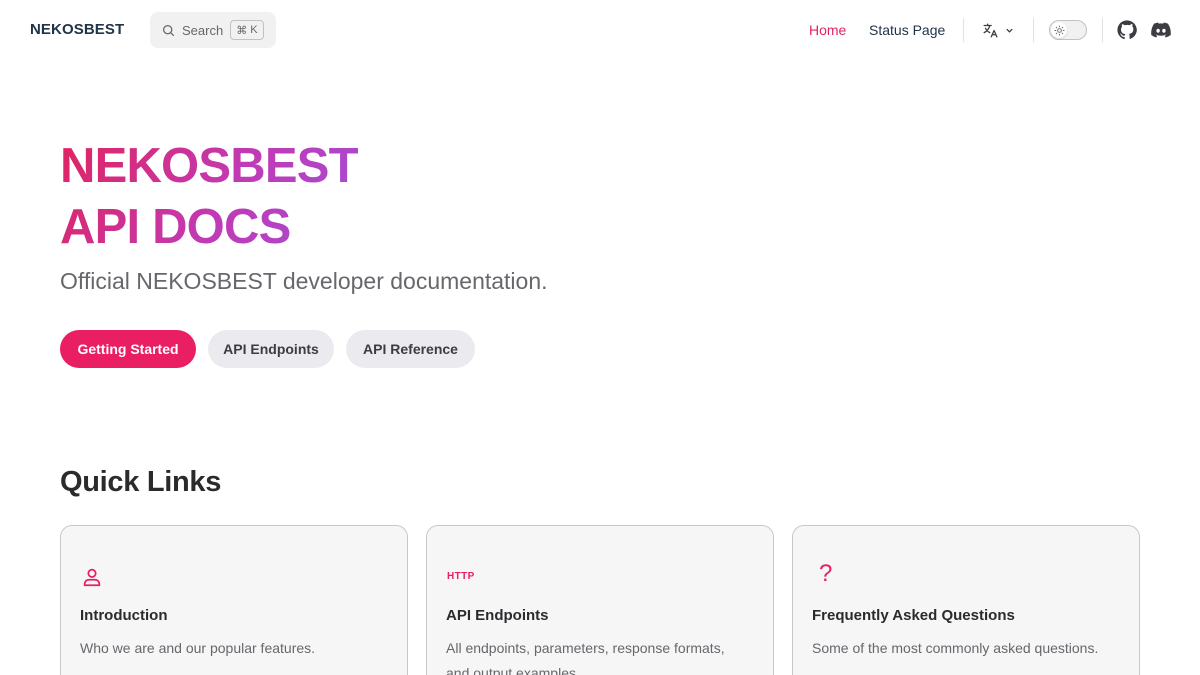 The height and width of the screenshot is (675, 1200). Describe the element at coordinates (203, 30) in the screenshot. I see `search-label: Search` at that location.